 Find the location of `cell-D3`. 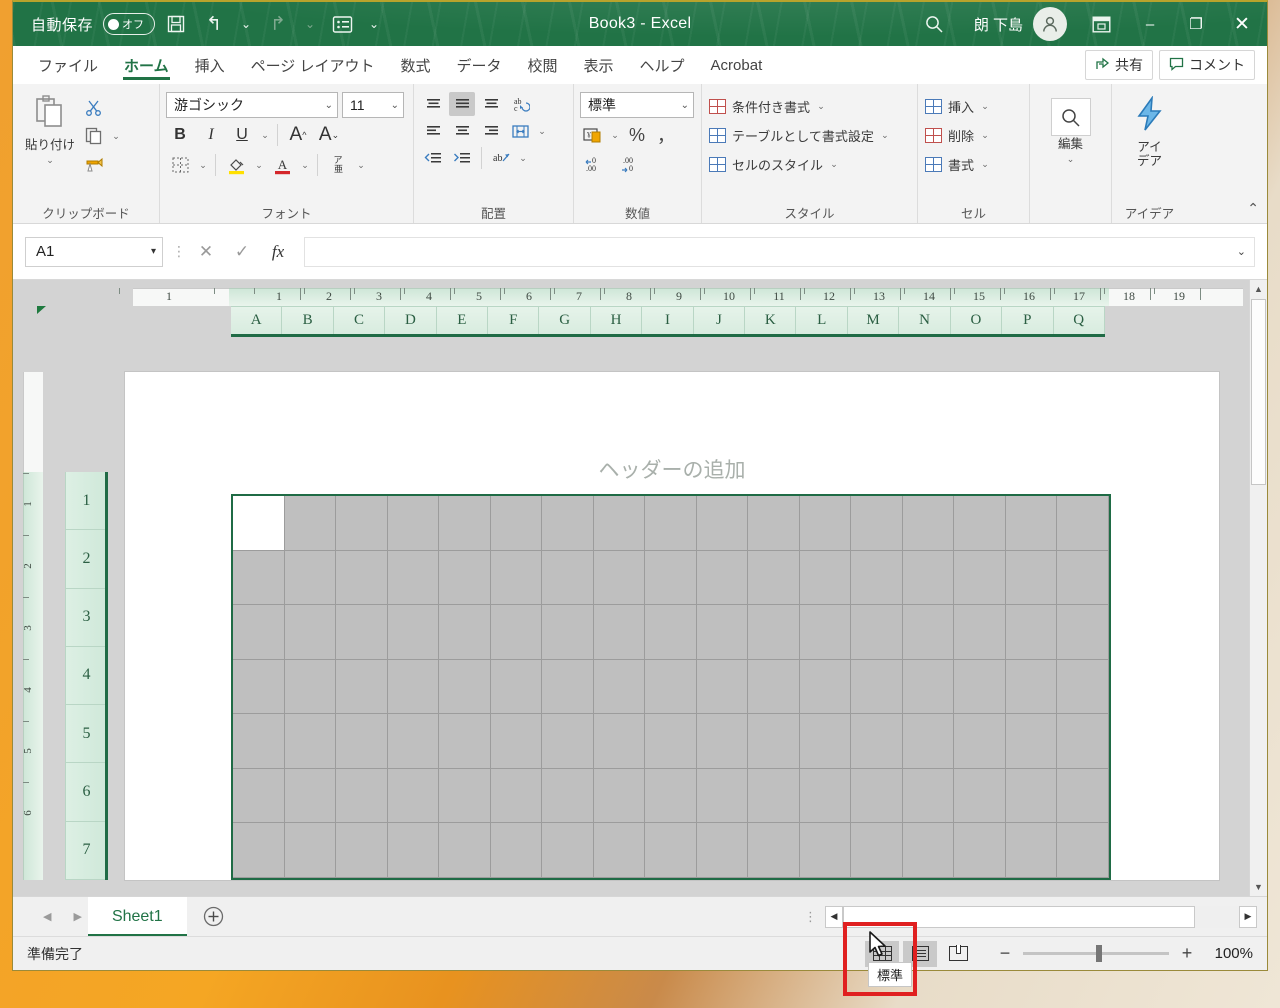

cell-D3 is located at coordinates (413, 632).